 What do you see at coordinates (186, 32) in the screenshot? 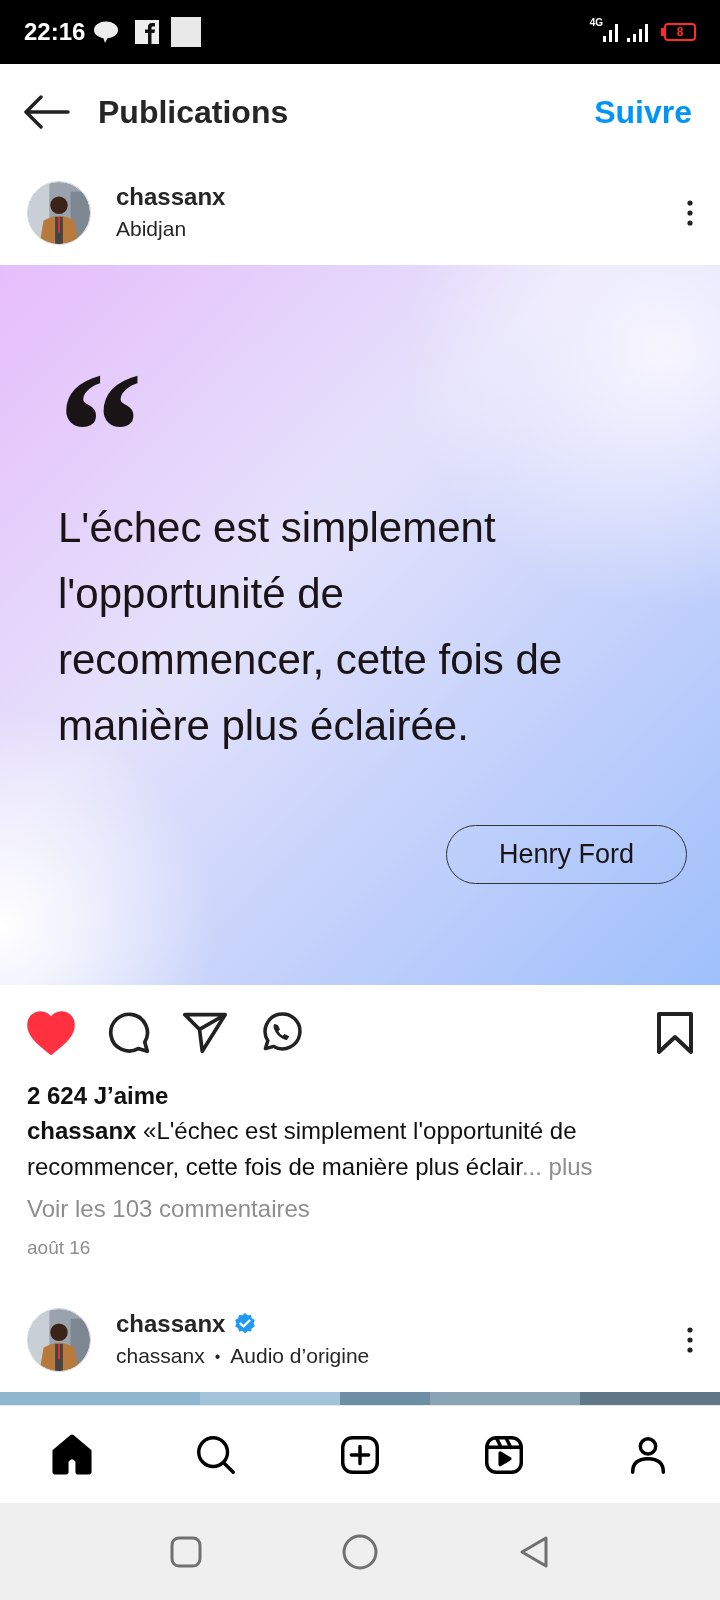
I see `image-icon` at bounding box center [186, 32].